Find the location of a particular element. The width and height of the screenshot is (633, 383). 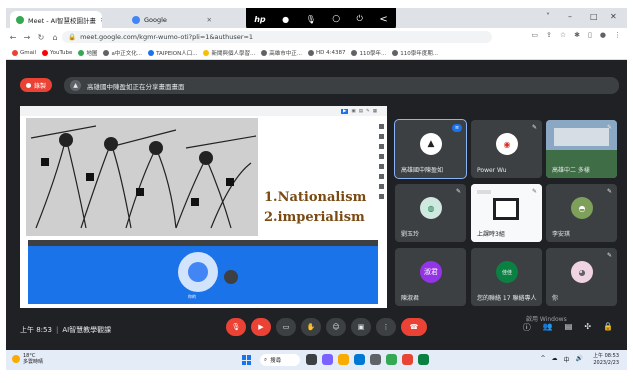

bookmark-7: HD 4:4387 is located at coordinates (326, 52).